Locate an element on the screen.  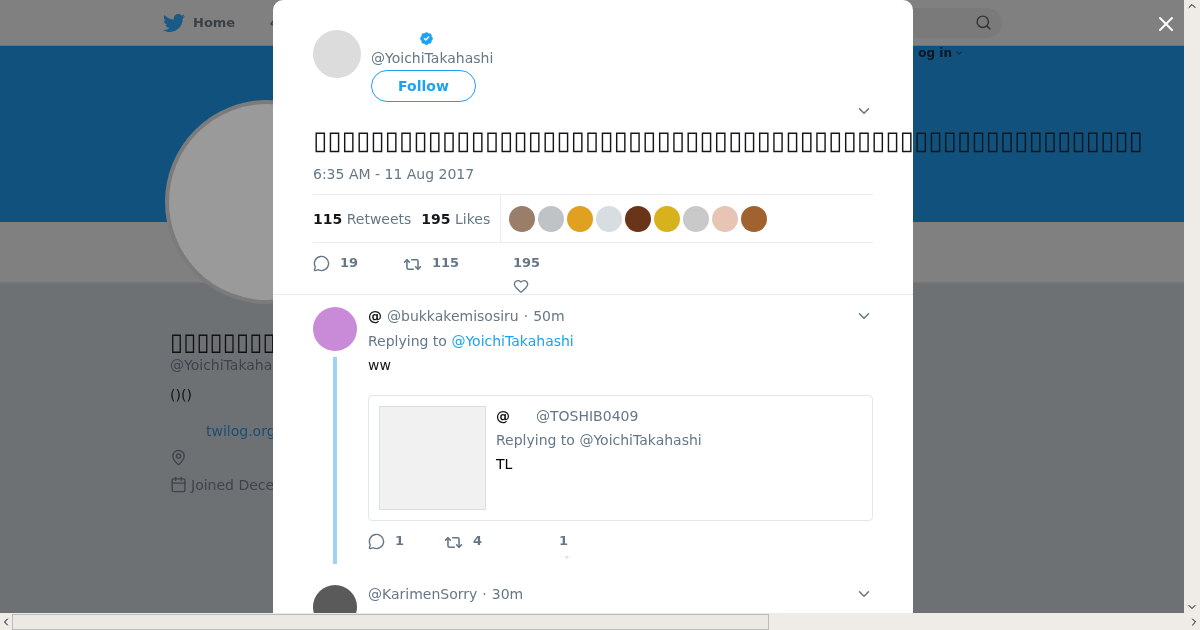
reply-text: ww is located at coordinates (380, 365).